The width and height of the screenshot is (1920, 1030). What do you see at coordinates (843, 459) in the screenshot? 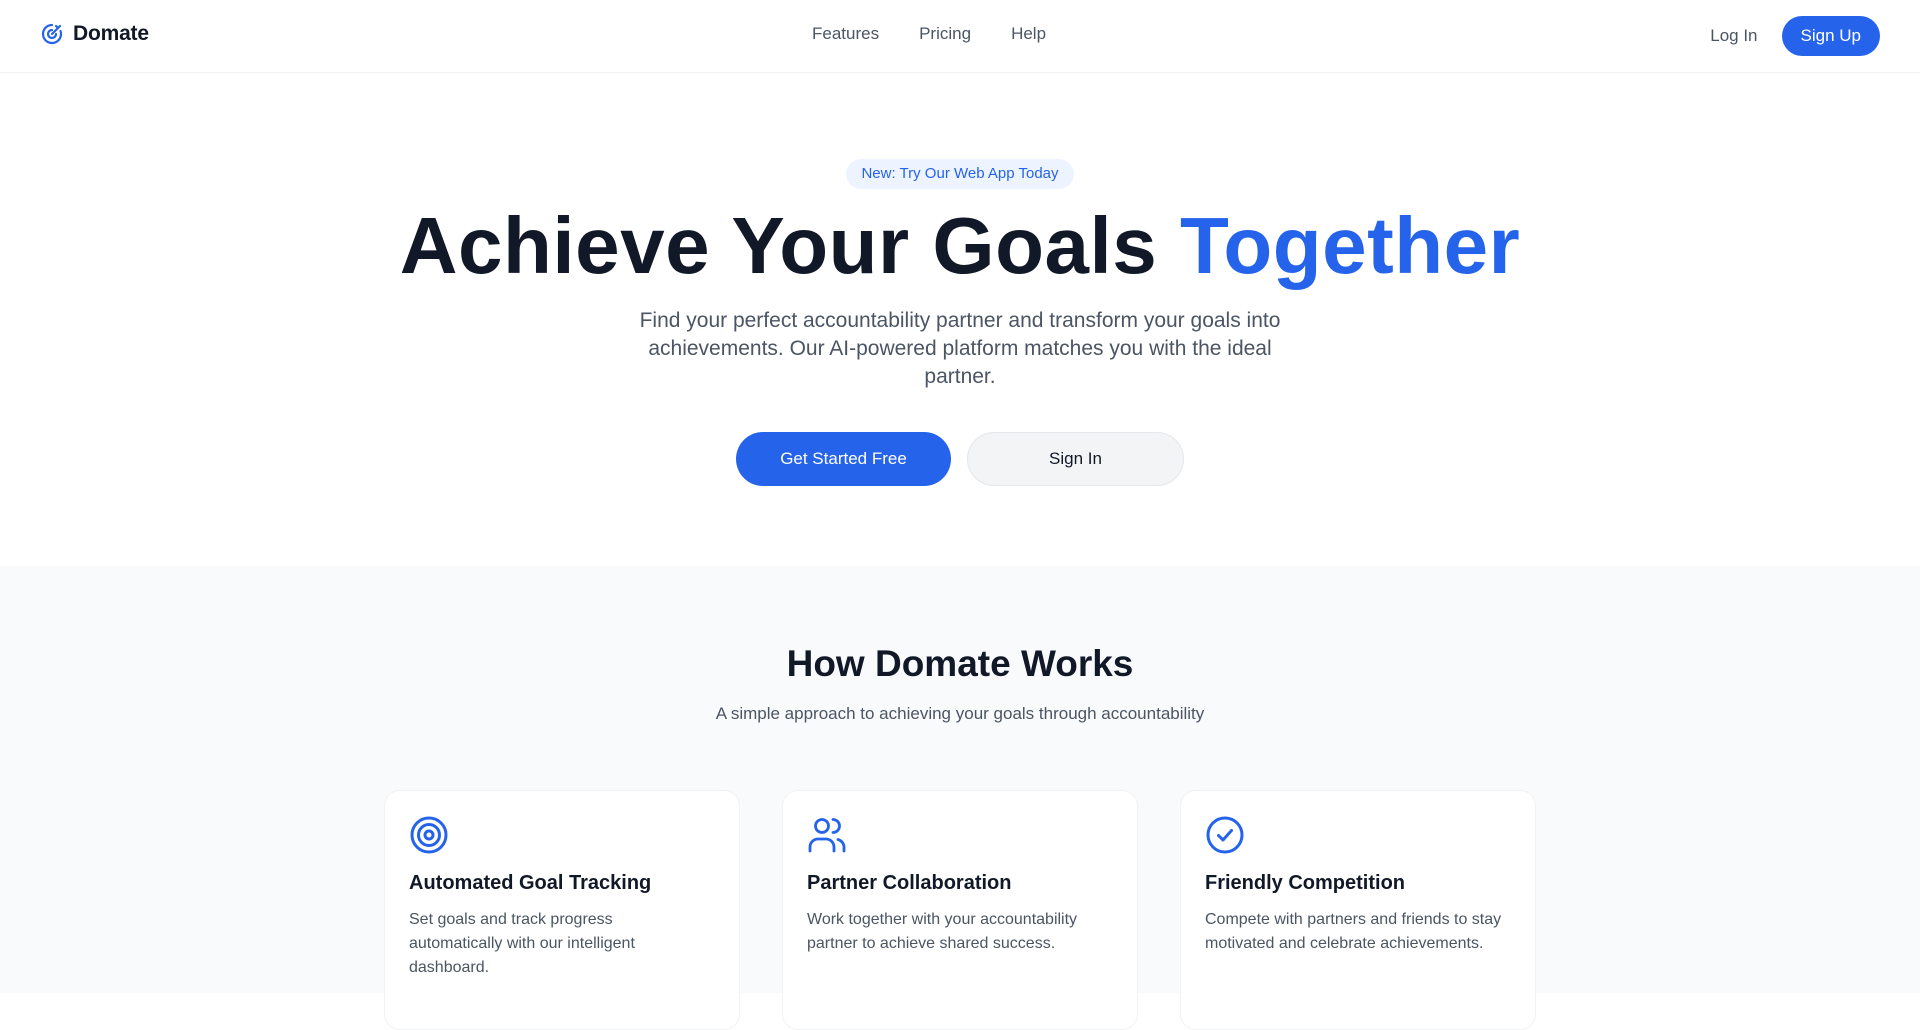
I see `get-started-button: Get Started Free` at bounding box center [843, 459].